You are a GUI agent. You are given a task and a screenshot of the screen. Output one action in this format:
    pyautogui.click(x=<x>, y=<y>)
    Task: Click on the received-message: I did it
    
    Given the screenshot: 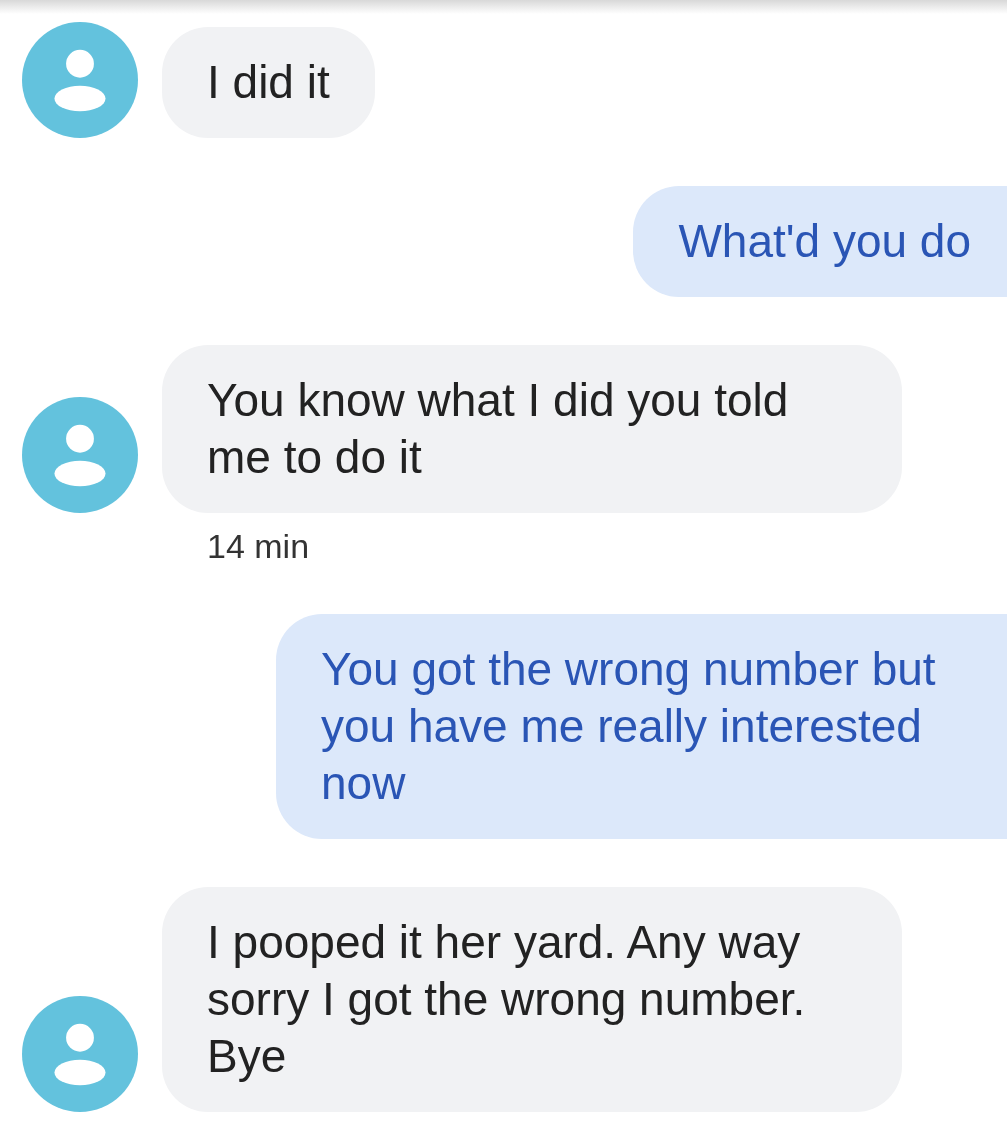 What is the action you would take?
    pyautogui.click(x=268, y=82)
    